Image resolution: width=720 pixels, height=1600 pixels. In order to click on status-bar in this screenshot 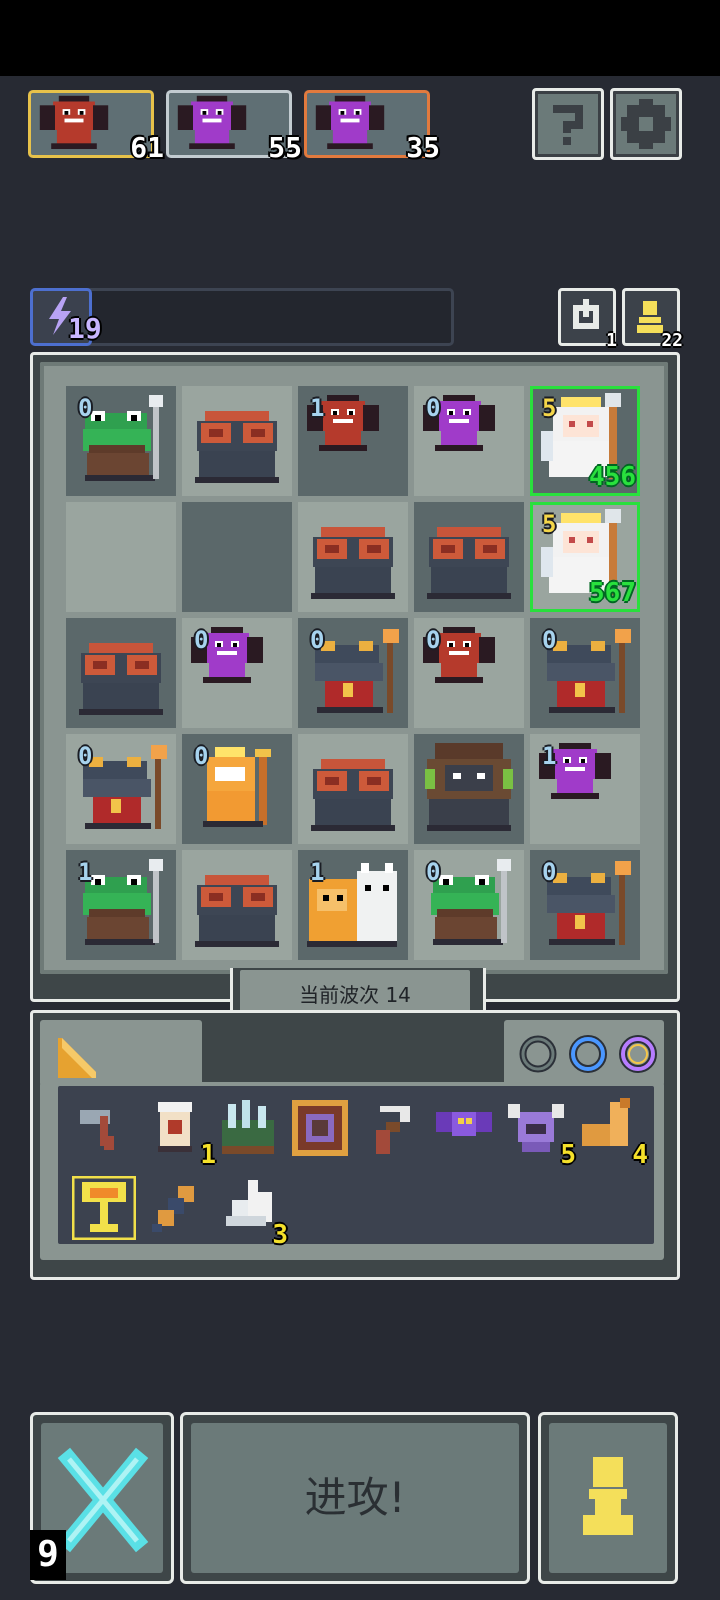, I will do `click(360, 38)`.